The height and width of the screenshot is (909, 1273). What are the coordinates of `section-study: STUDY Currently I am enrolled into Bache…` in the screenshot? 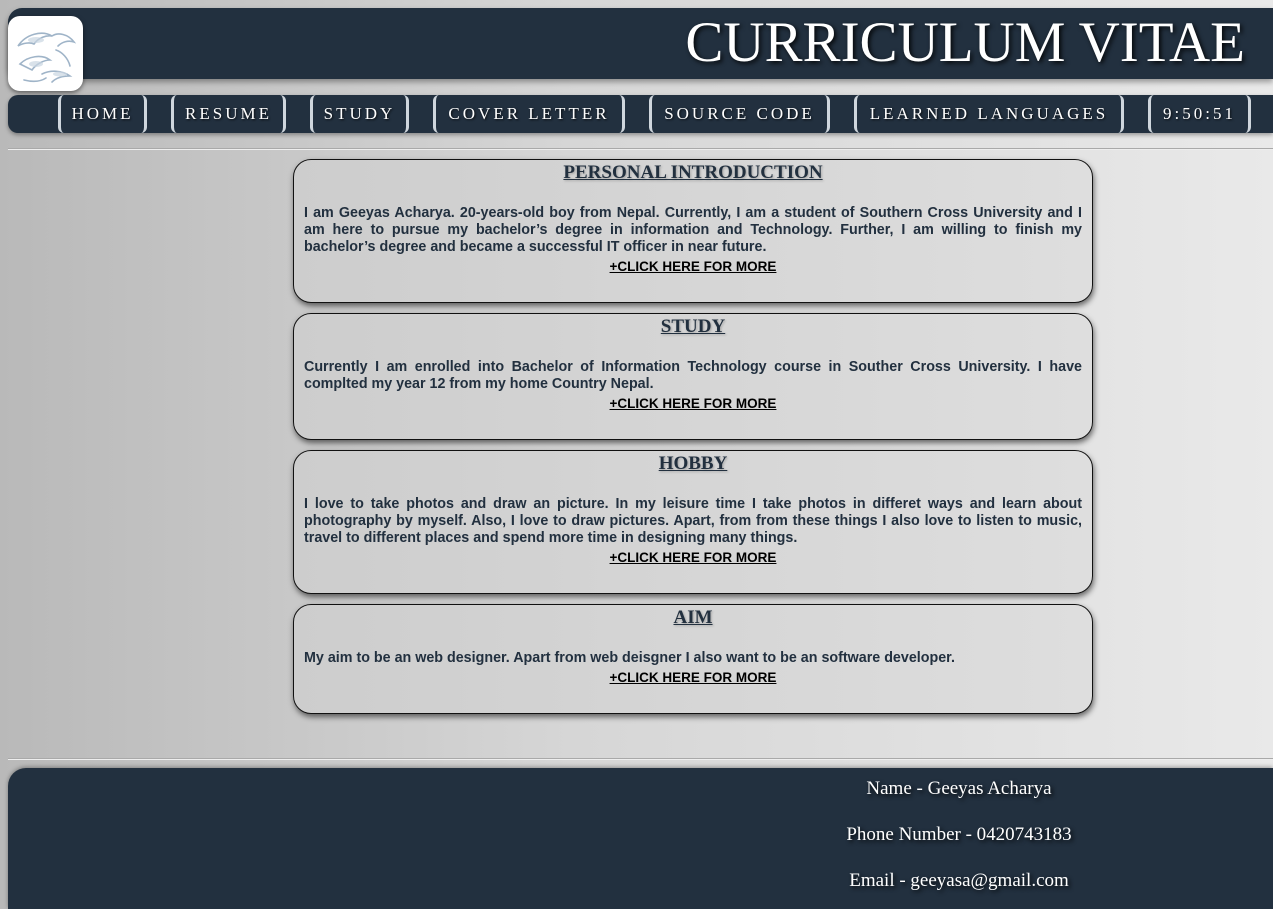 It's located at (693, 376).